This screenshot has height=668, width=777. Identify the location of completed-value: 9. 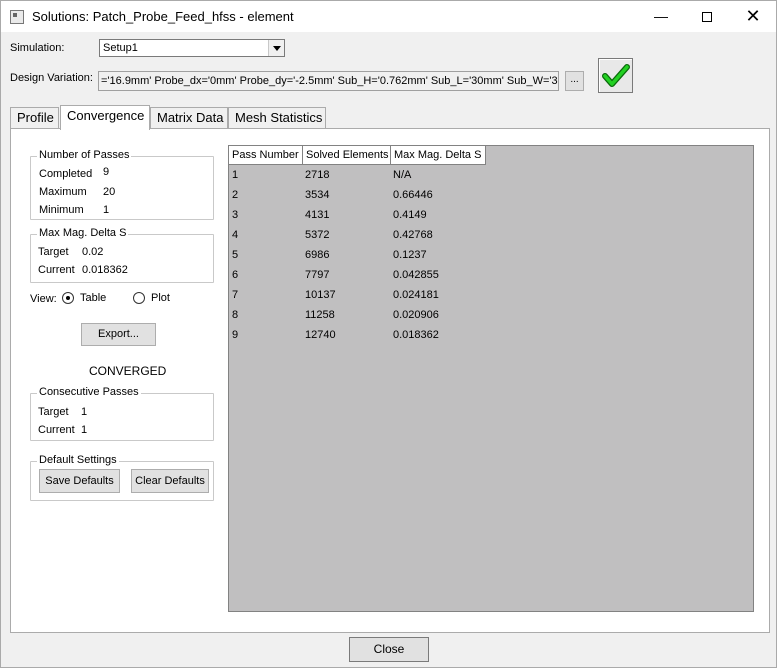
(106, 172).